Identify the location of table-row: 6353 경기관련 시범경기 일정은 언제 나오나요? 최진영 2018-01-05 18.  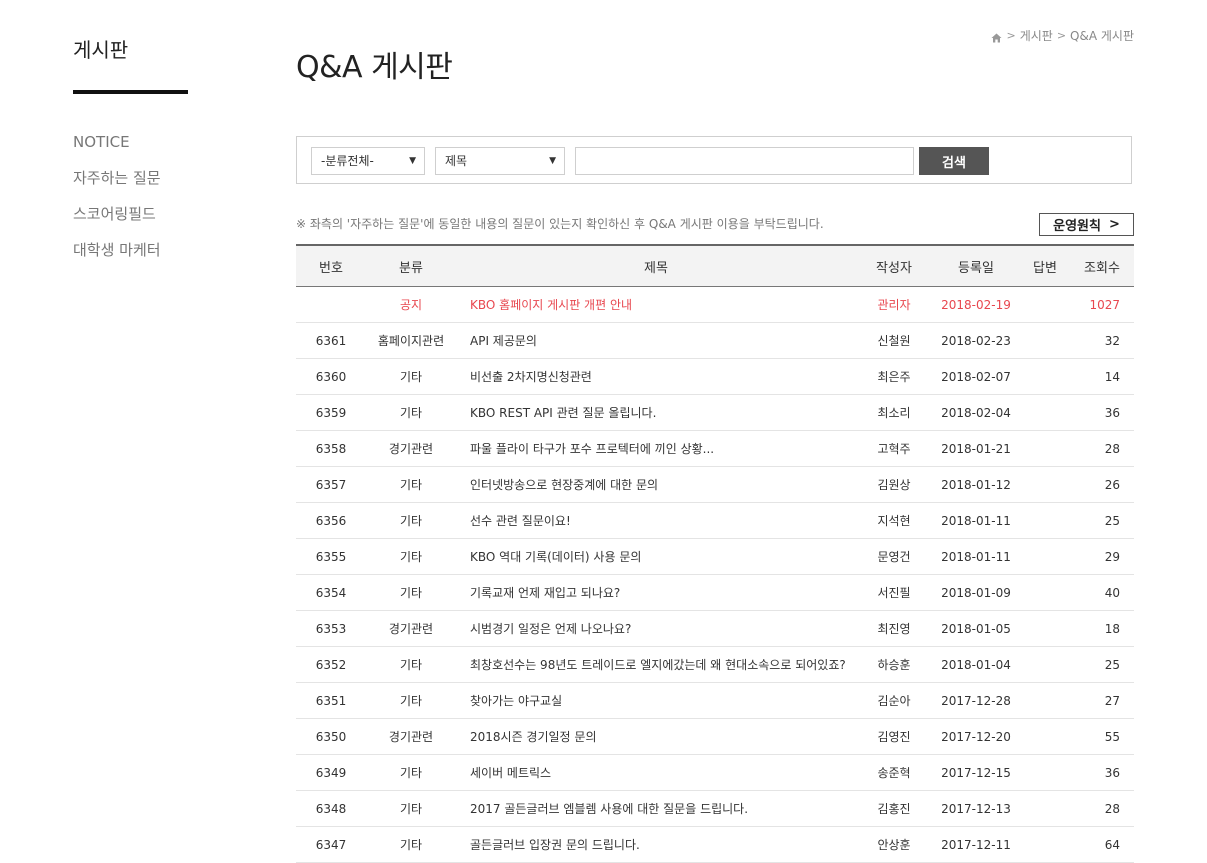
(715, 628).